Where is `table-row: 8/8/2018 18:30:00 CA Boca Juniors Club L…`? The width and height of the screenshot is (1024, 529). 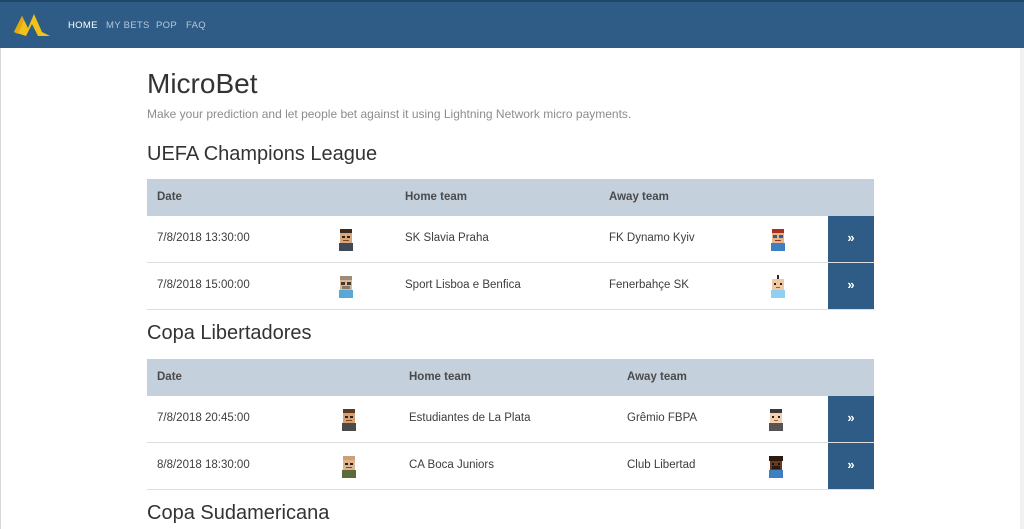 table-row: 8/8/2018 18:30:00 CA Boca Juniors Club L… is located at coordinates (510, 466).